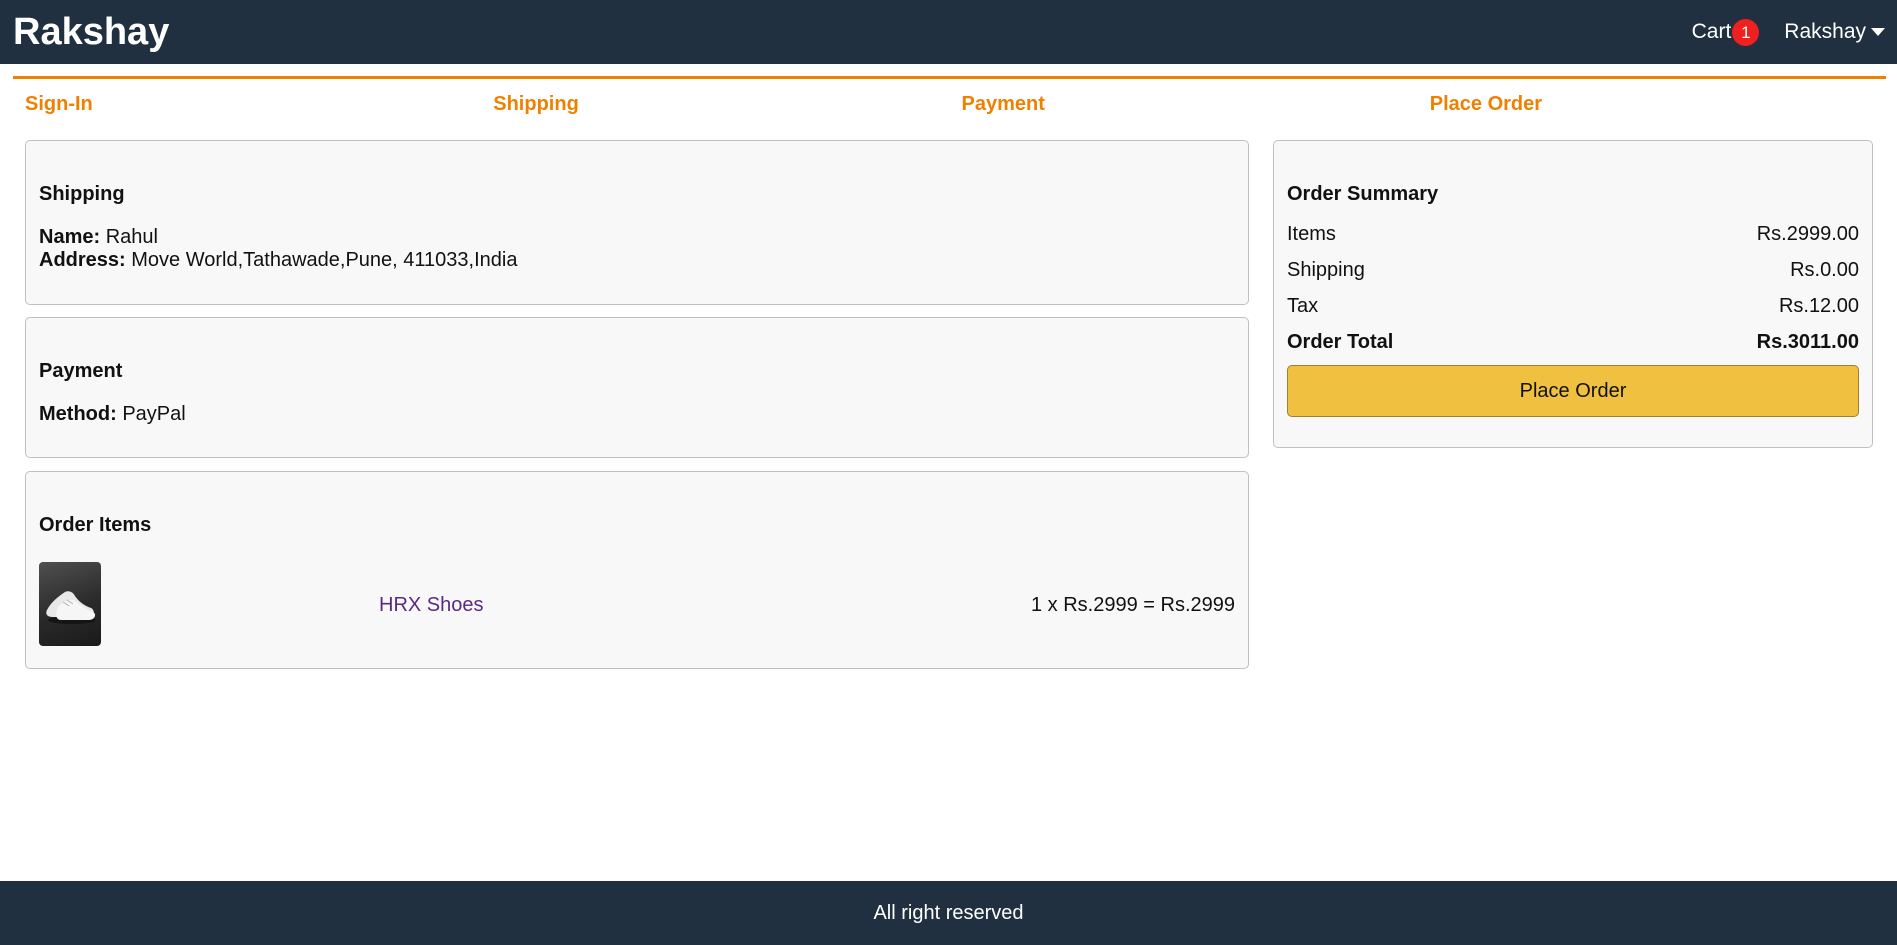  I want to click on payment-method: Method: PayPal, so click(637, 414).